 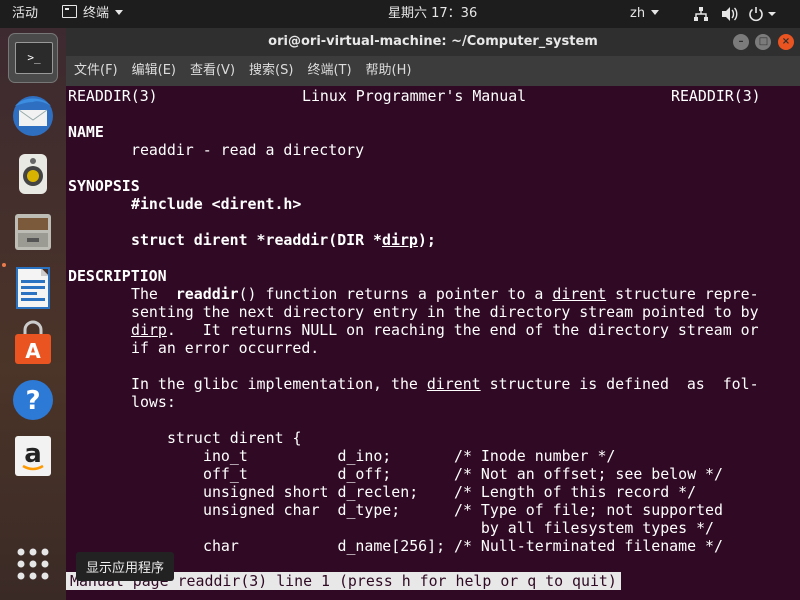 What do you see at coordinates (730, 14) in the screenshot?
I see `volume-icon` at bounding box center [730, 14].